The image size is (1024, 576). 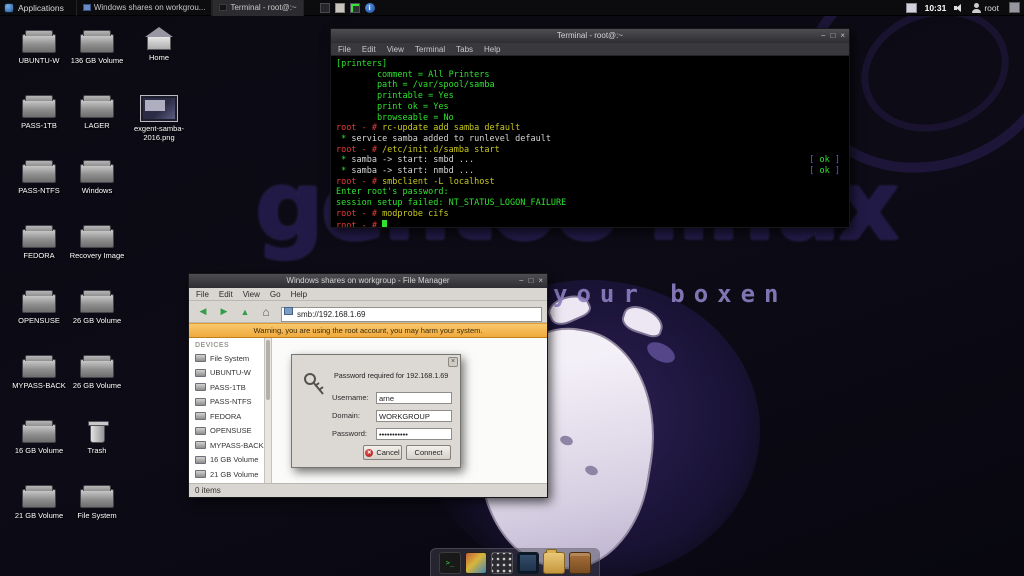 What do you see at coordinates (414, 416) in the screenshot?
I see `domain-field` at bounding box center [414, 416].